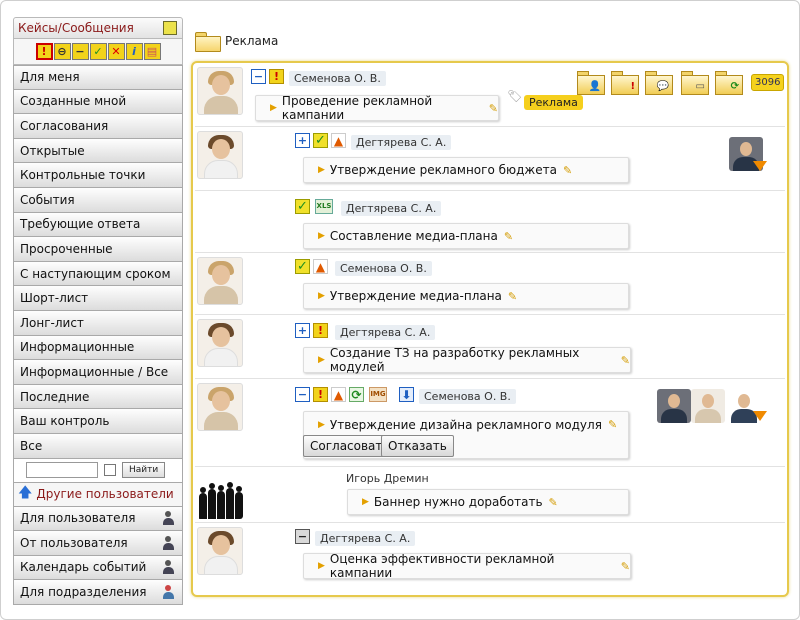  I want to click on sidebar-item-all: Все, so click(98, 446).